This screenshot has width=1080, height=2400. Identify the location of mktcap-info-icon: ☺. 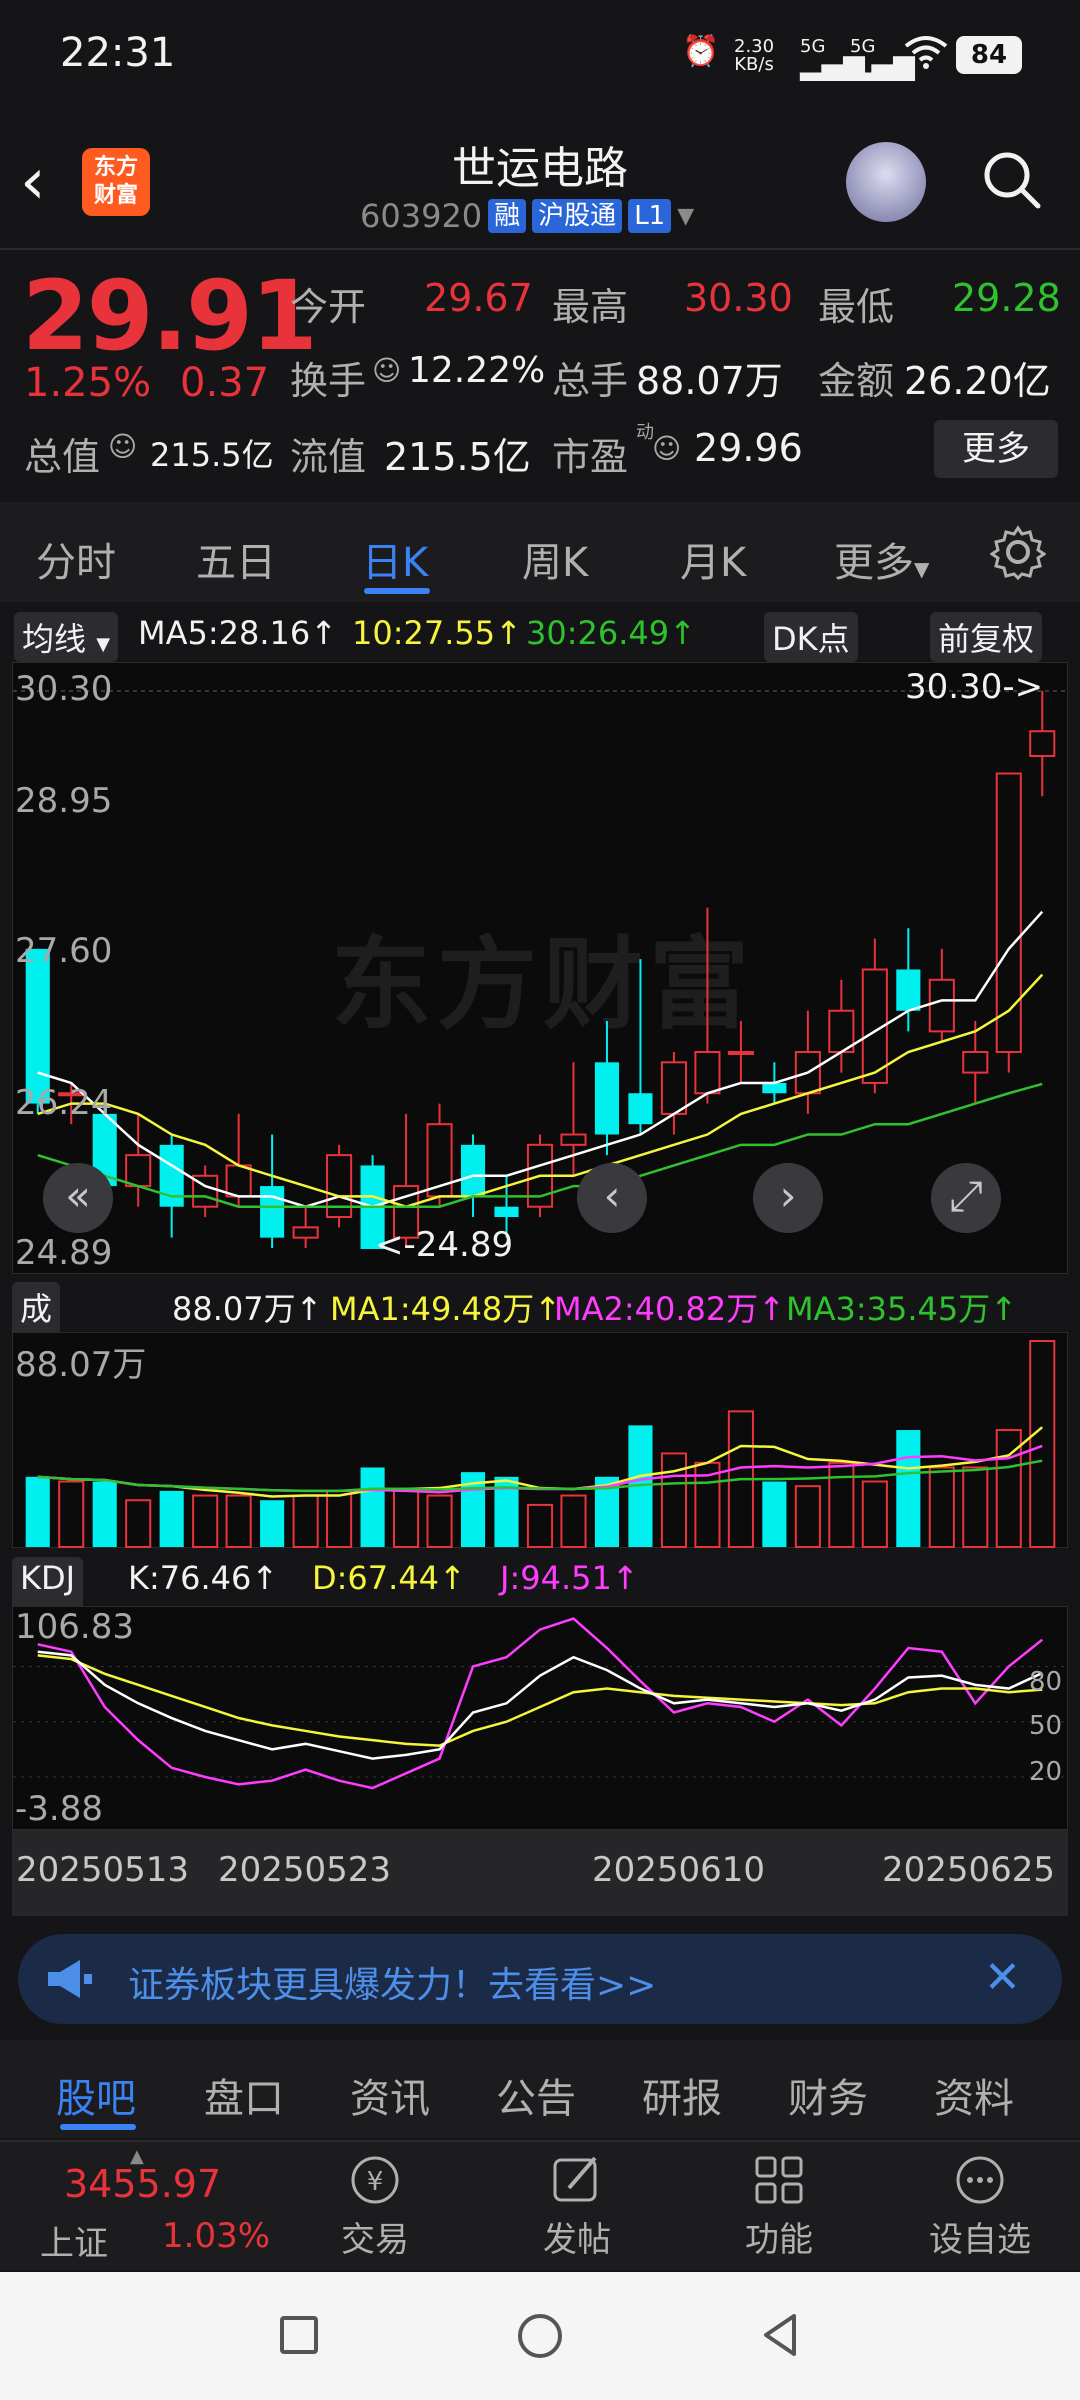
(122, 446).